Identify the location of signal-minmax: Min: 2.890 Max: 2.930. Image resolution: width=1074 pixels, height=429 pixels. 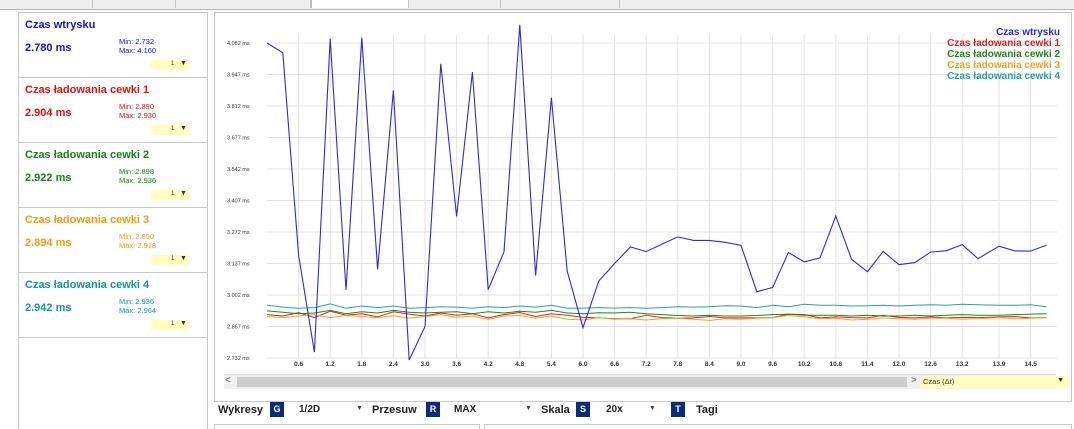
(137, 111).